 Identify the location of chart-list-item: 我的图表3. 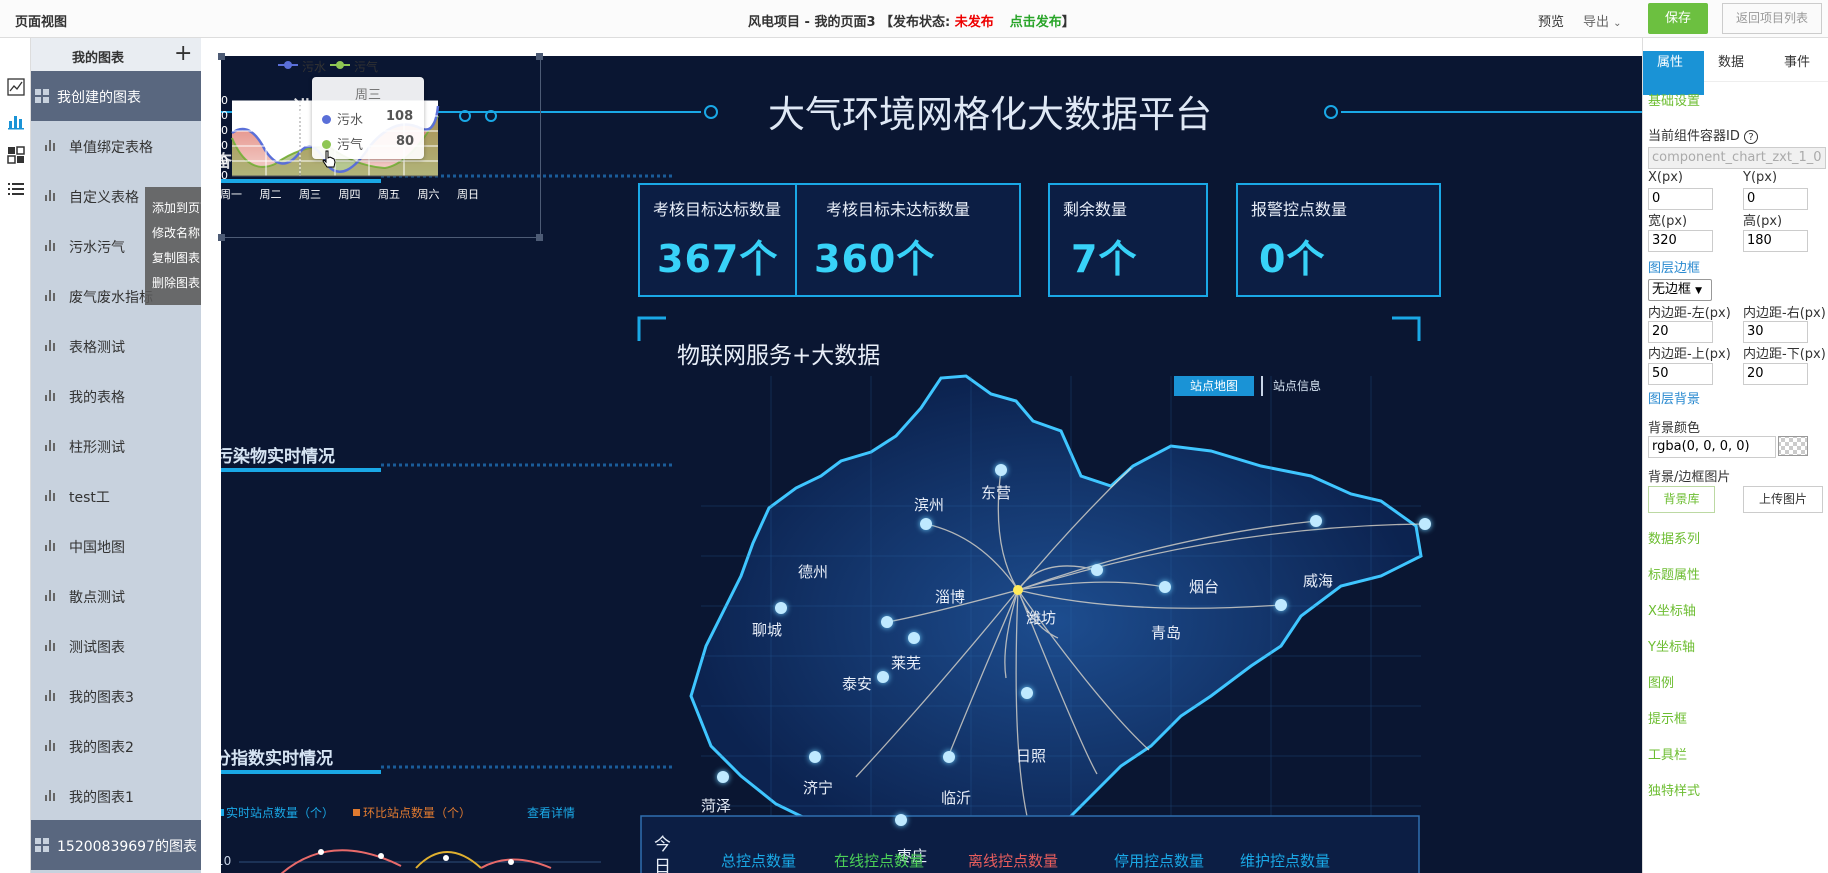
(116, 696).